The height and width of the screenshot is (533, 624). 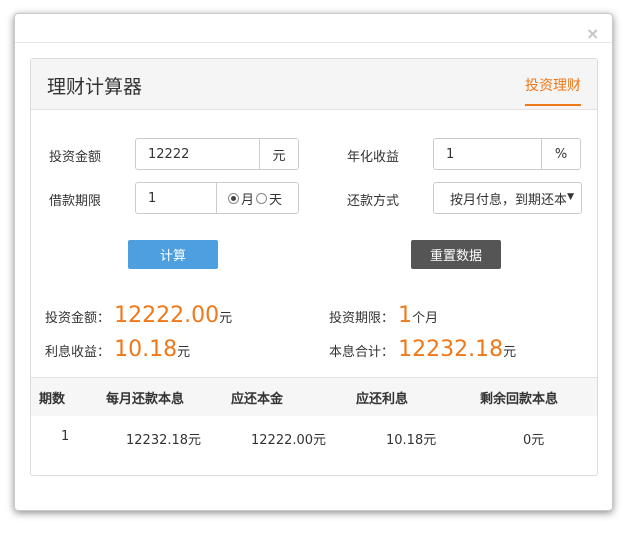 I want to click on result-amount-value: 12222.00, so click(x=167, y=315).